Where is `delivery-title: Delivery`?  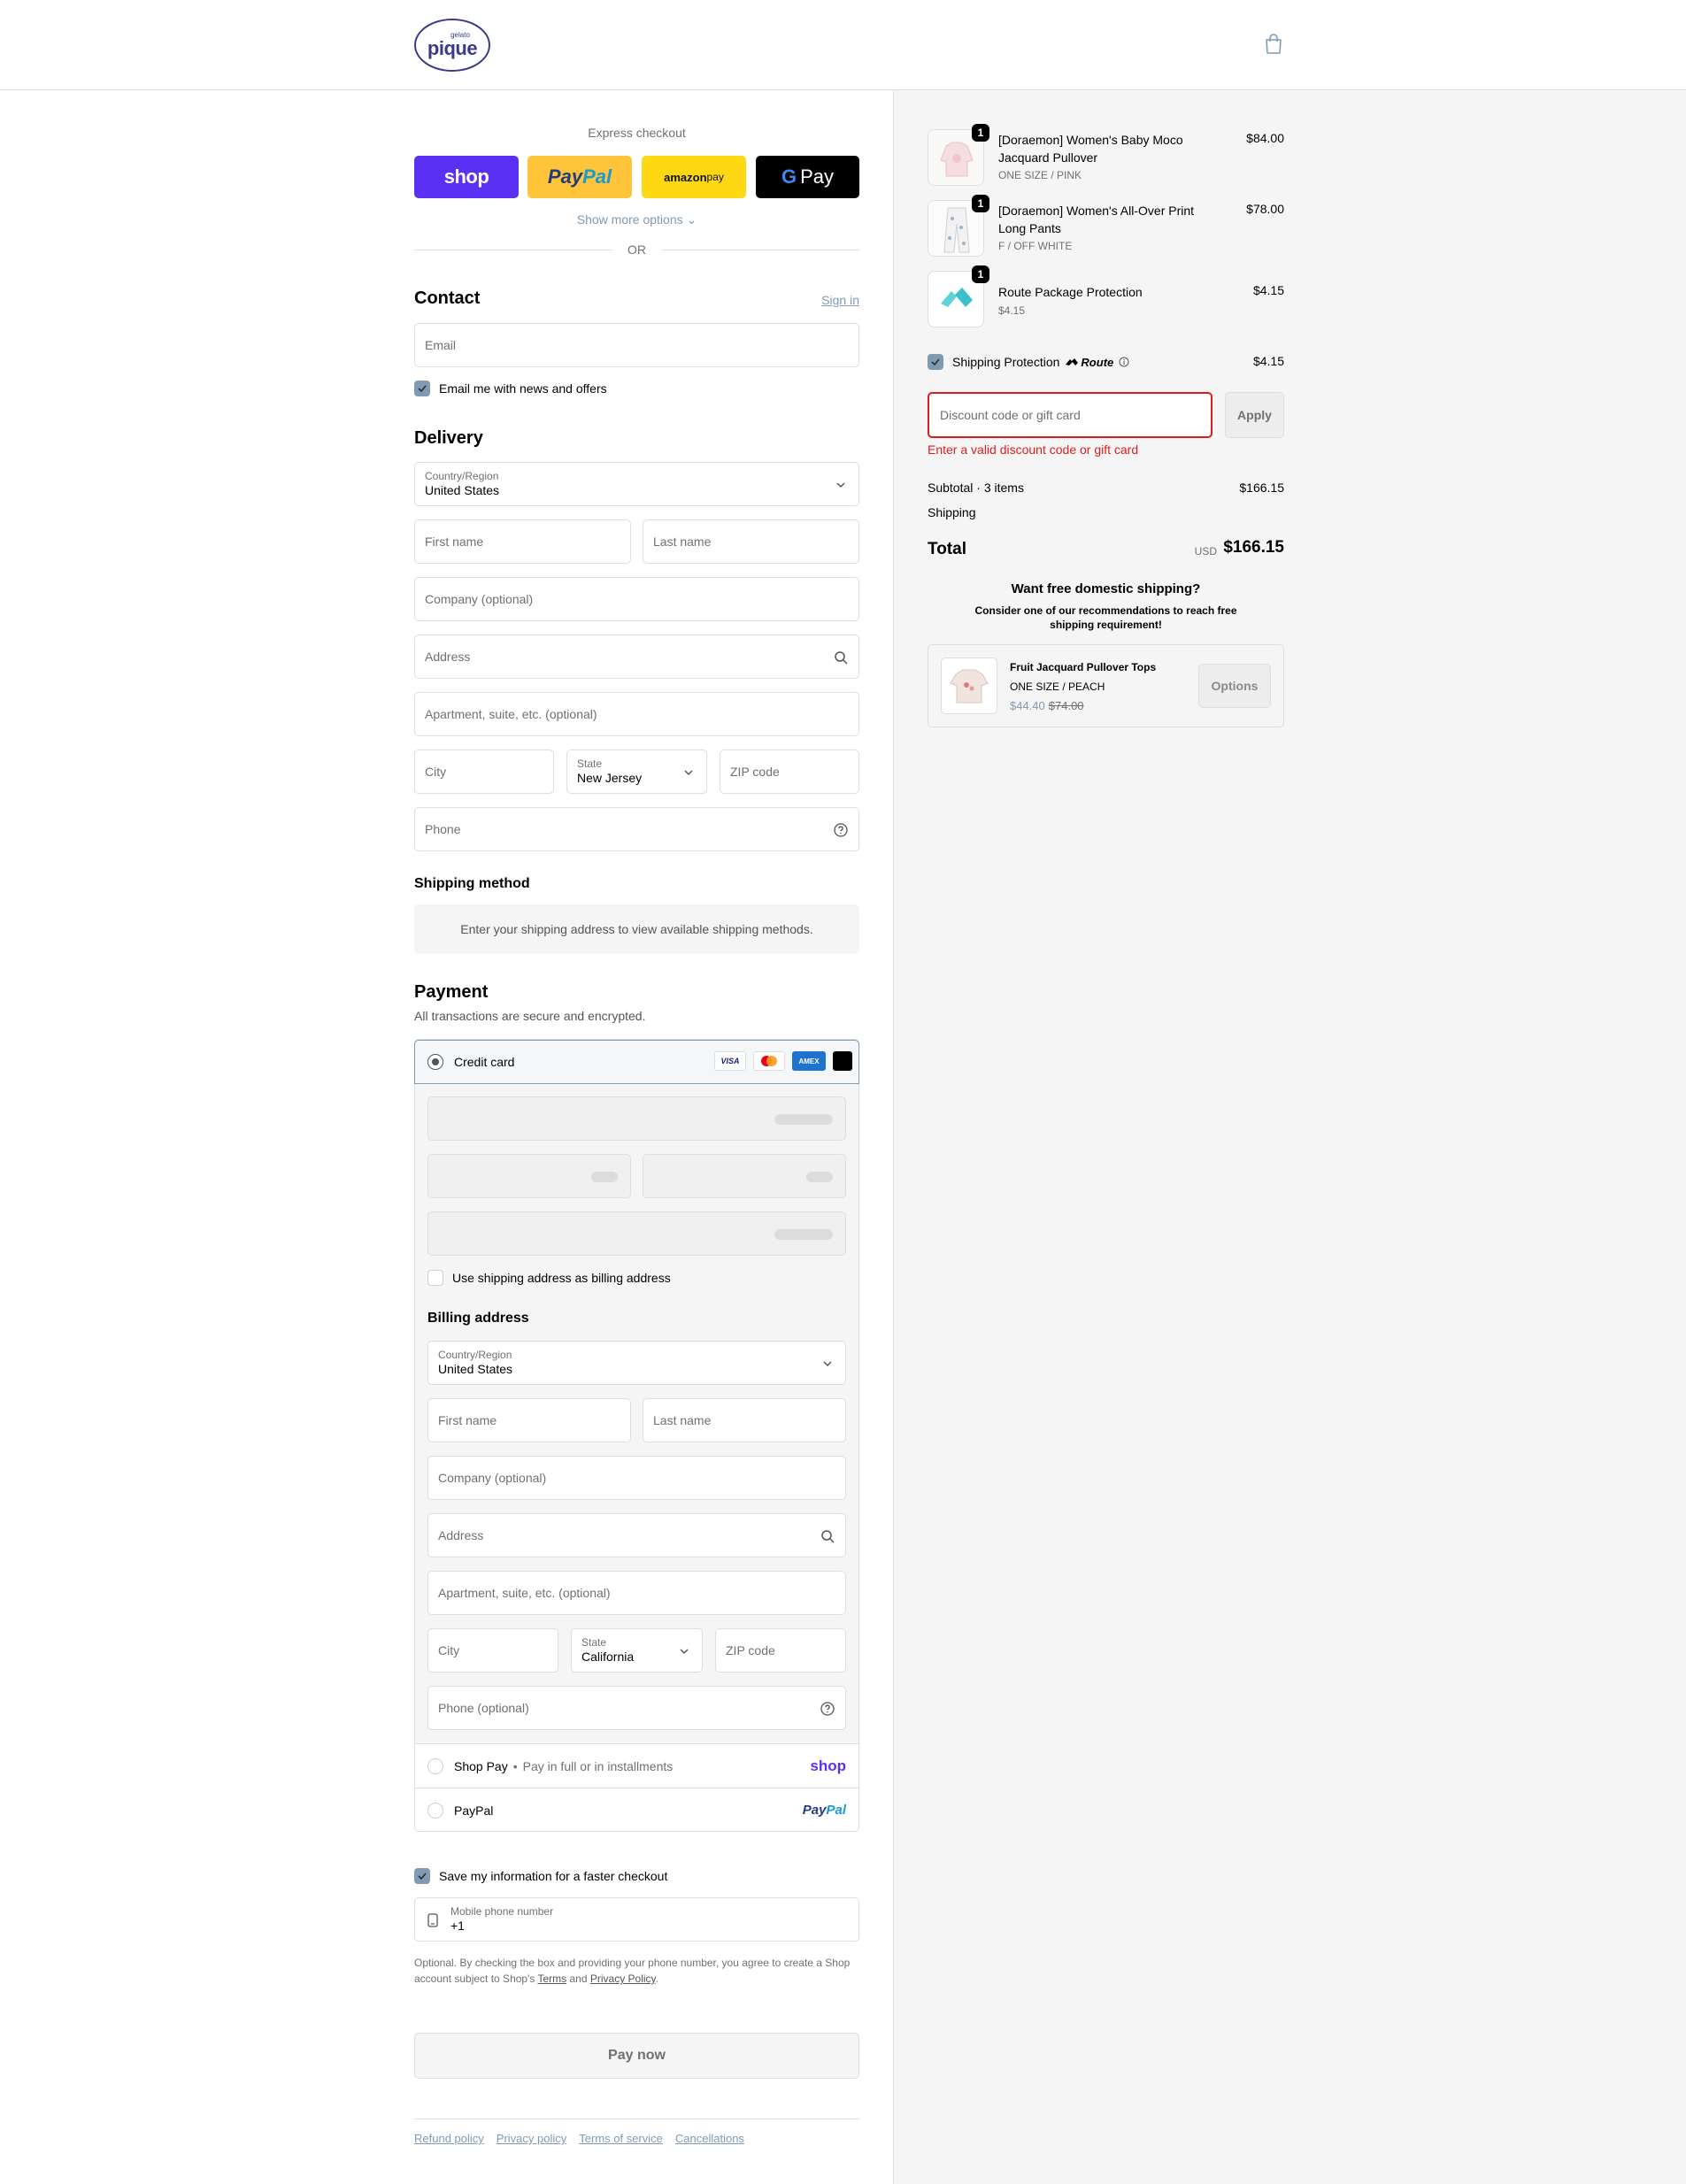
delivery-title: Delivery is located at coordinates (448, 438).